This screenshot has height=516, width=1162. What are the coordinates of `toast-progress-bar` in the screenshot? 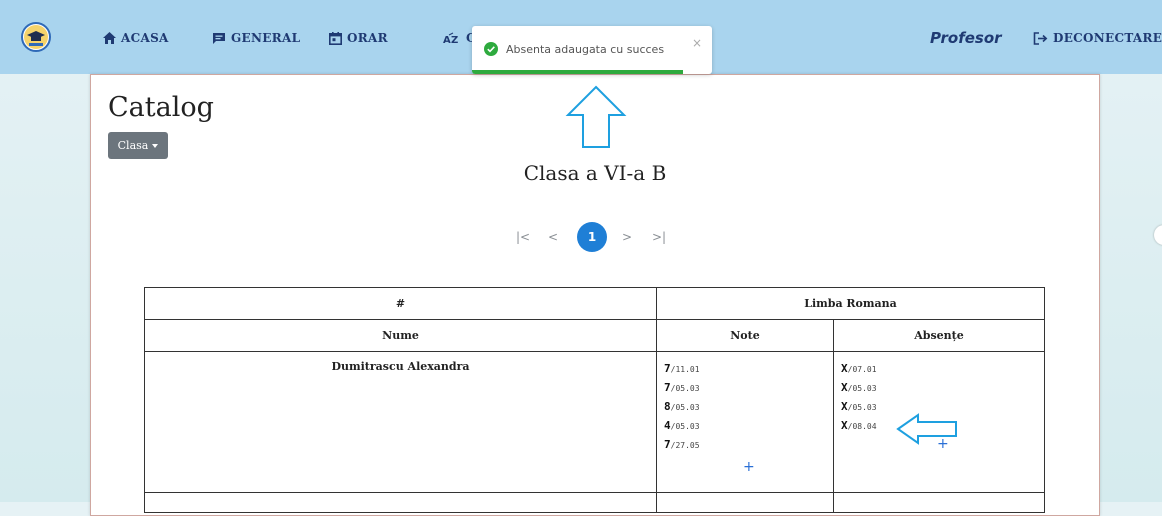 It's located at (578, 72).